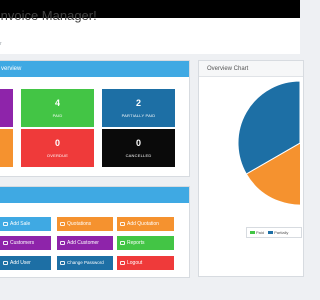  I want to click on reports-button: Reports, so click(145, 243).